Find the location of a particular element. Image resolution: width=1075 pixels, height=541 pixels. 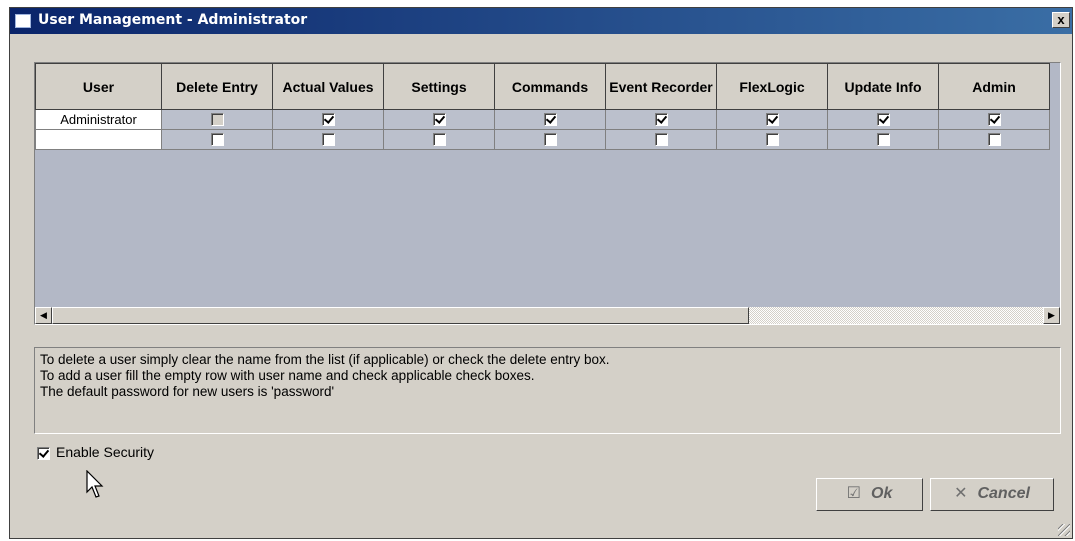

column-header-update-info: Update Info is located at coordinates (883, 86).